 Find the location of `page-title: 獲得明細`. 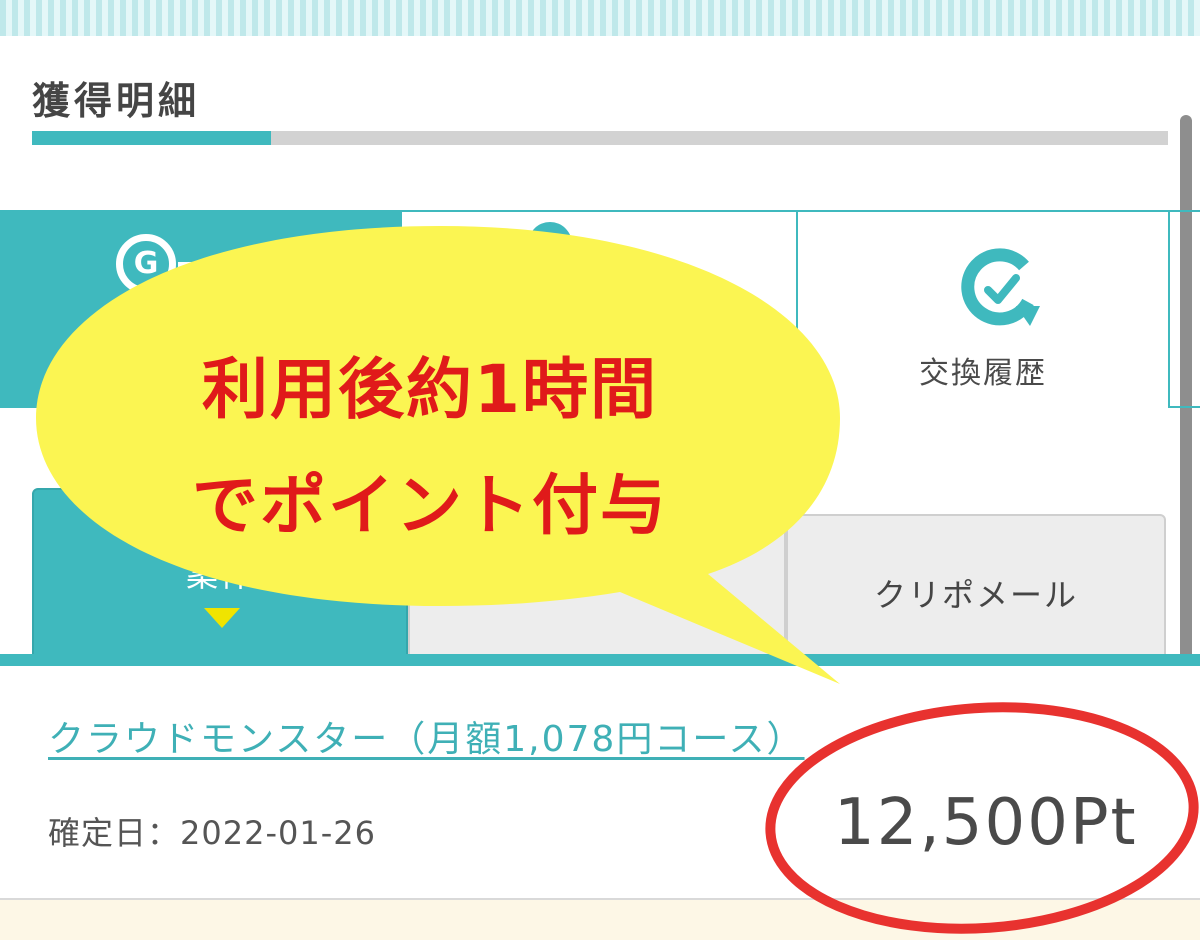

page-title: 獲得明細 is located at coordinates (116, 101).